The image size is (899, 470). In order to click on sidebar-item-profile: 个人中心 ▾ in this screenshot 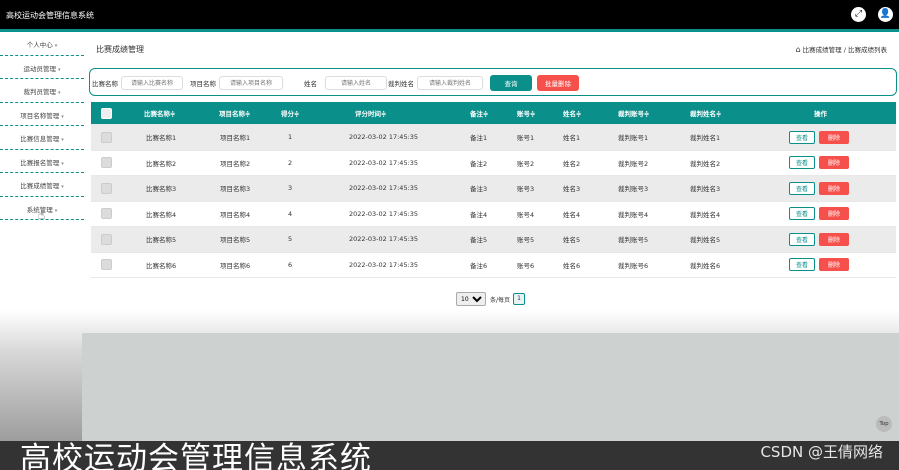, I will do `click(42, 44)`.